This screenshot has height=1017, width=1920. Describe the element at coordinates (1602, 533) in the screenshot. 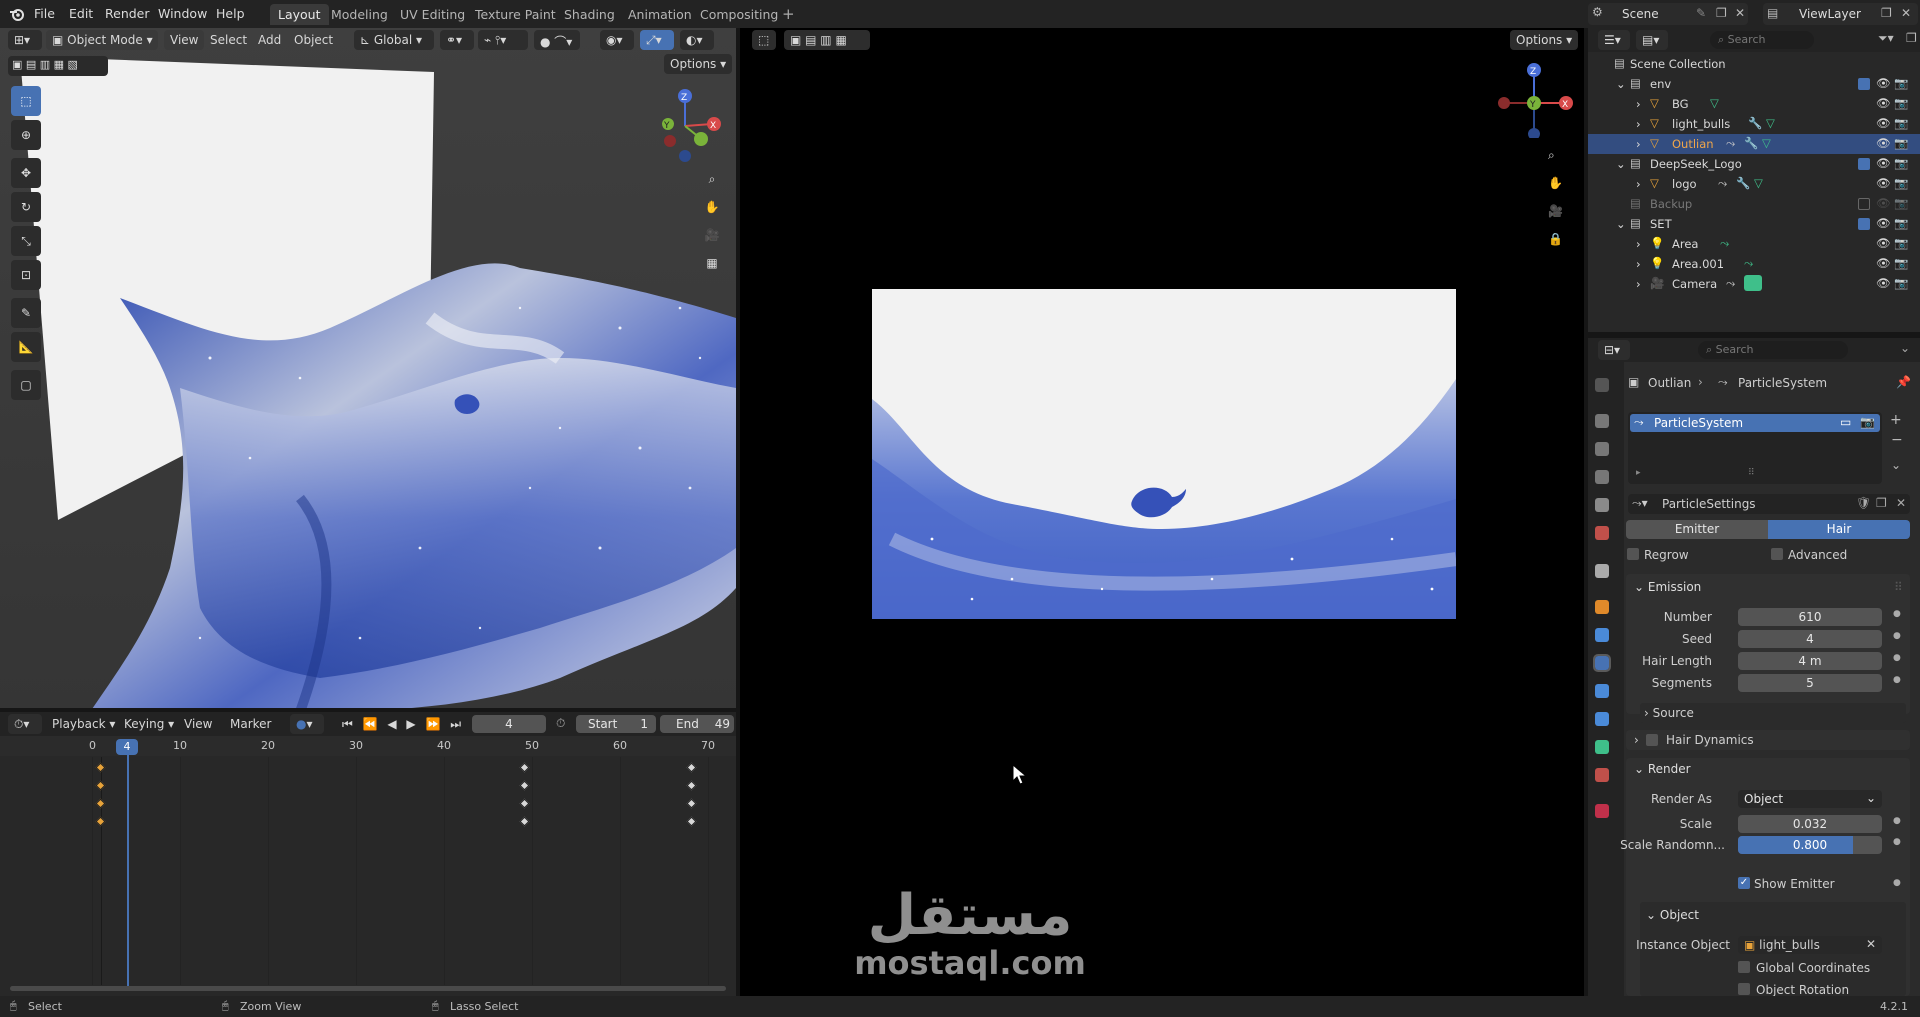

I see `world-tab-icon` at that location.